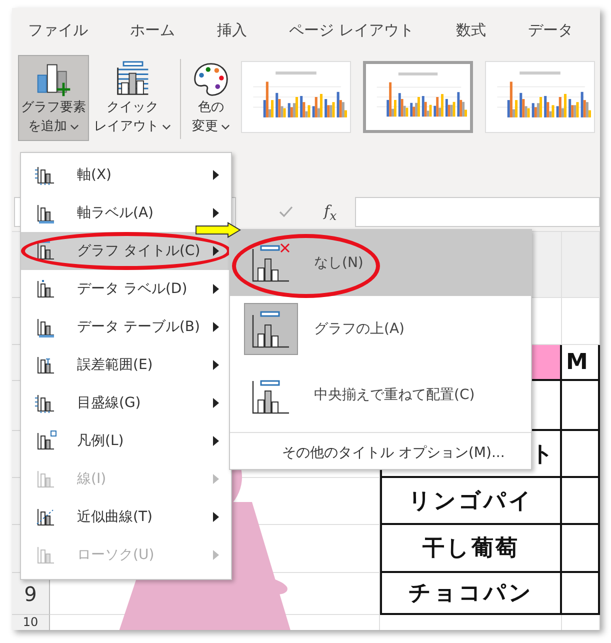 Image resolution: width=611 pixels, height=643 pixels. What do you see at coordinates (471, 501) in the screenshot?
I see `table-cell: リンゴパイ` at bounding box center [471, 501].